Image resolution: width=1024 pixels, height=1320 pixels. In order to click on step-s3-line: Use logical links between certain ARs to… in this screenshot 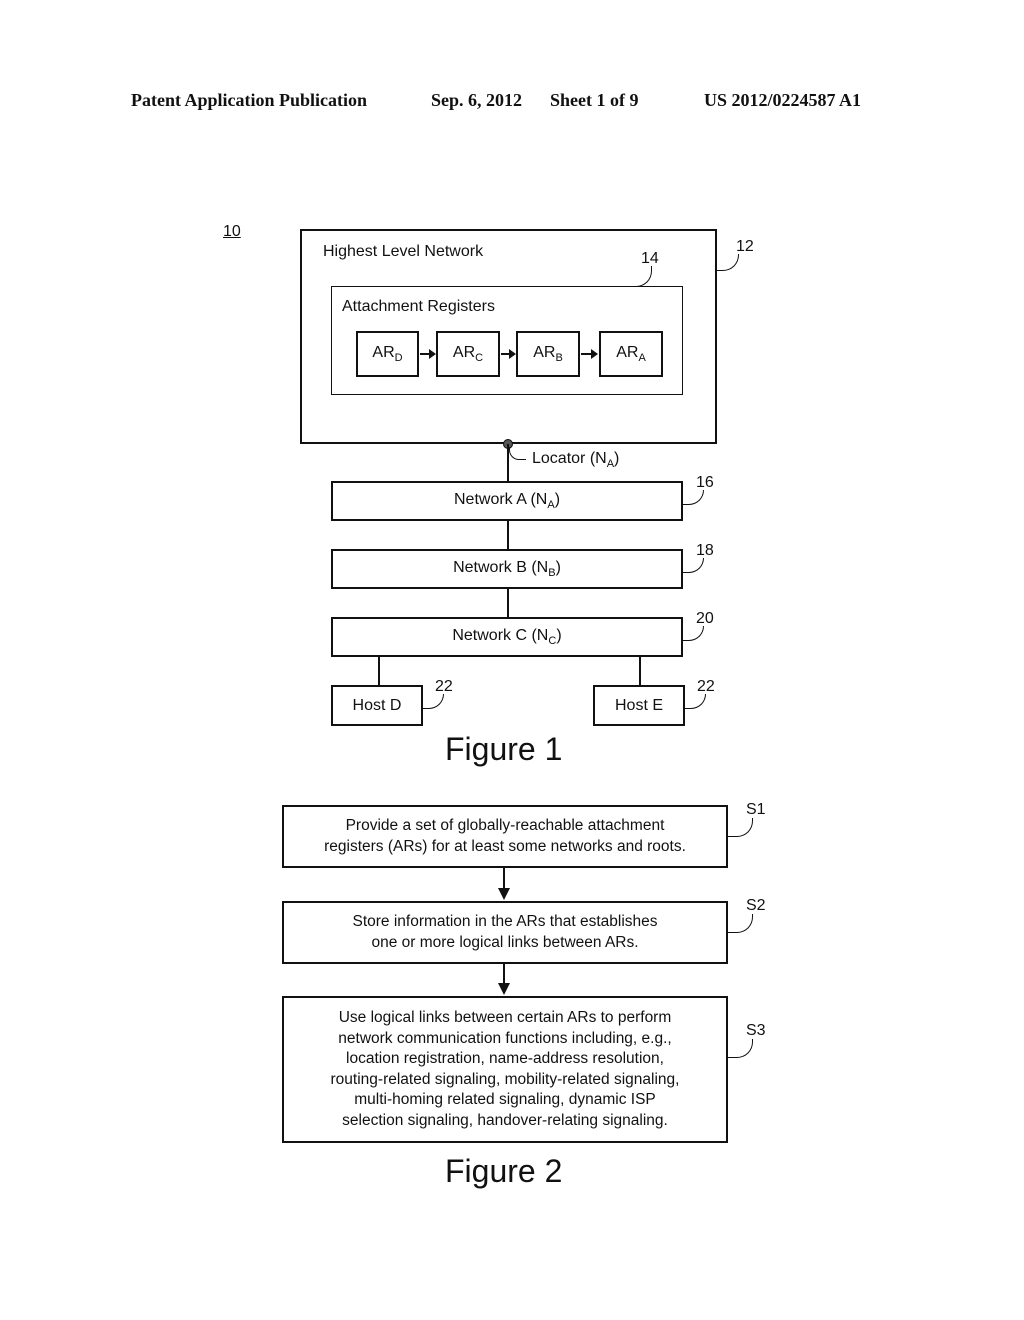, I will do `click(505, 1017)`.